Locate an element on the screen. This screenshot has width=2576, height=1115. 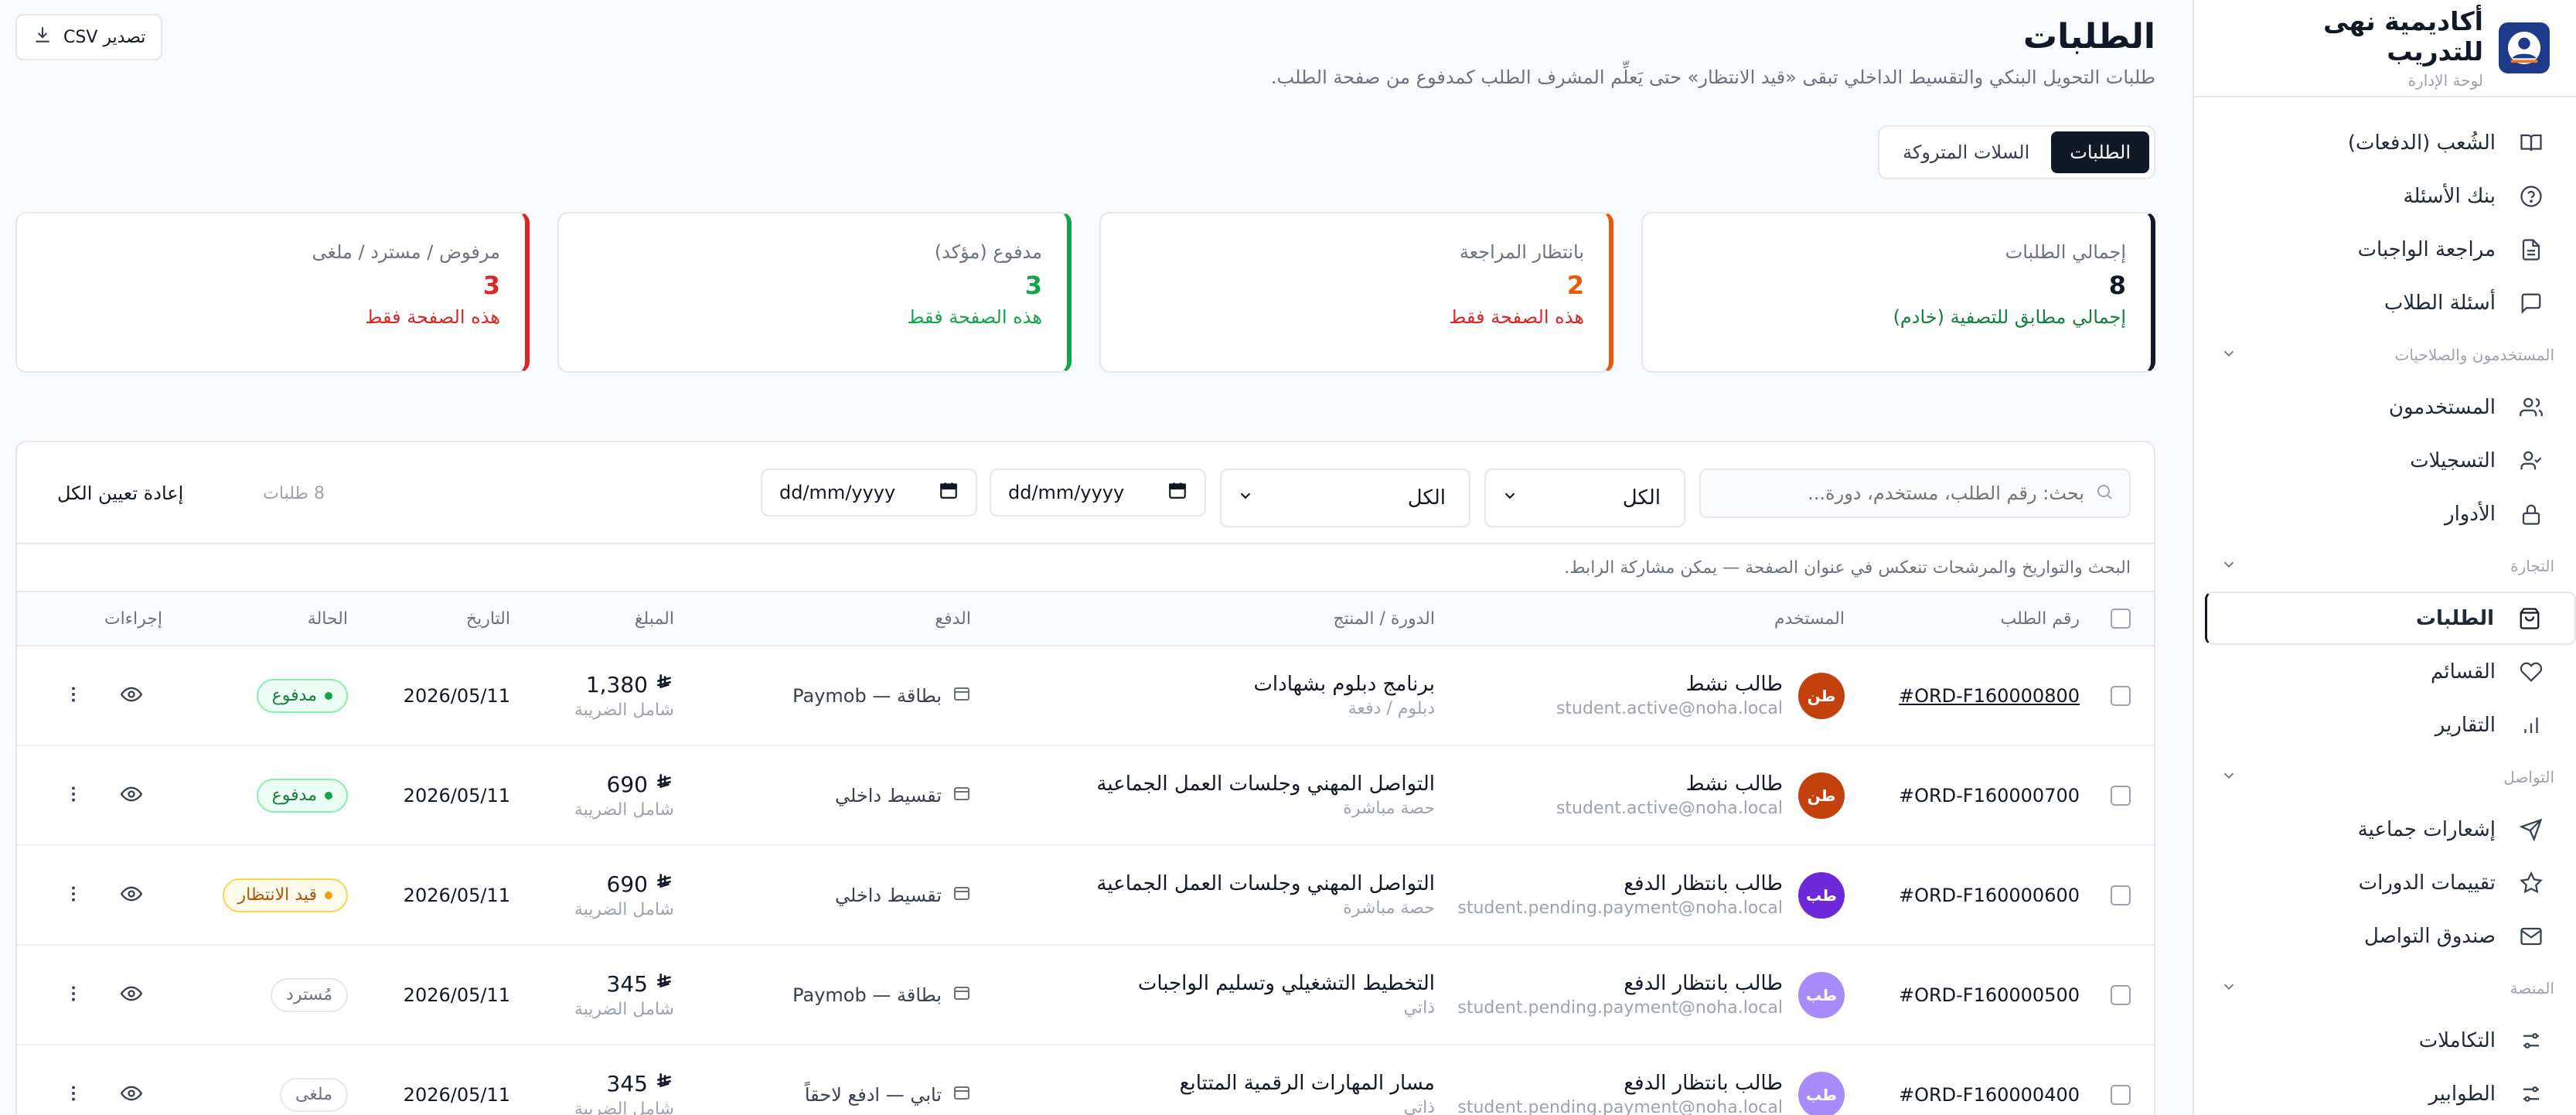
shopping-bag-icon is located at coordinates (2530, 619).